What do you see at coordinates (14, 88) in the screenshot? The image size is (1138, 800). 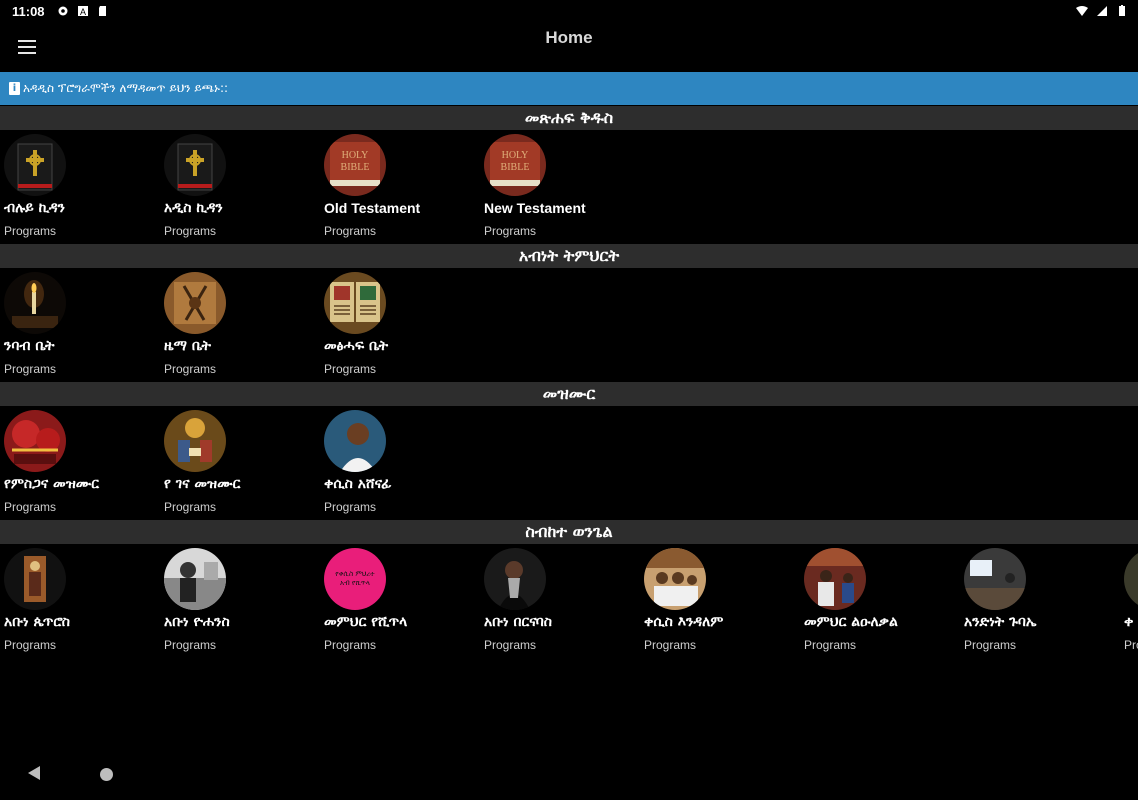 I see `info-icon: i` at bounding box center [14, 88].